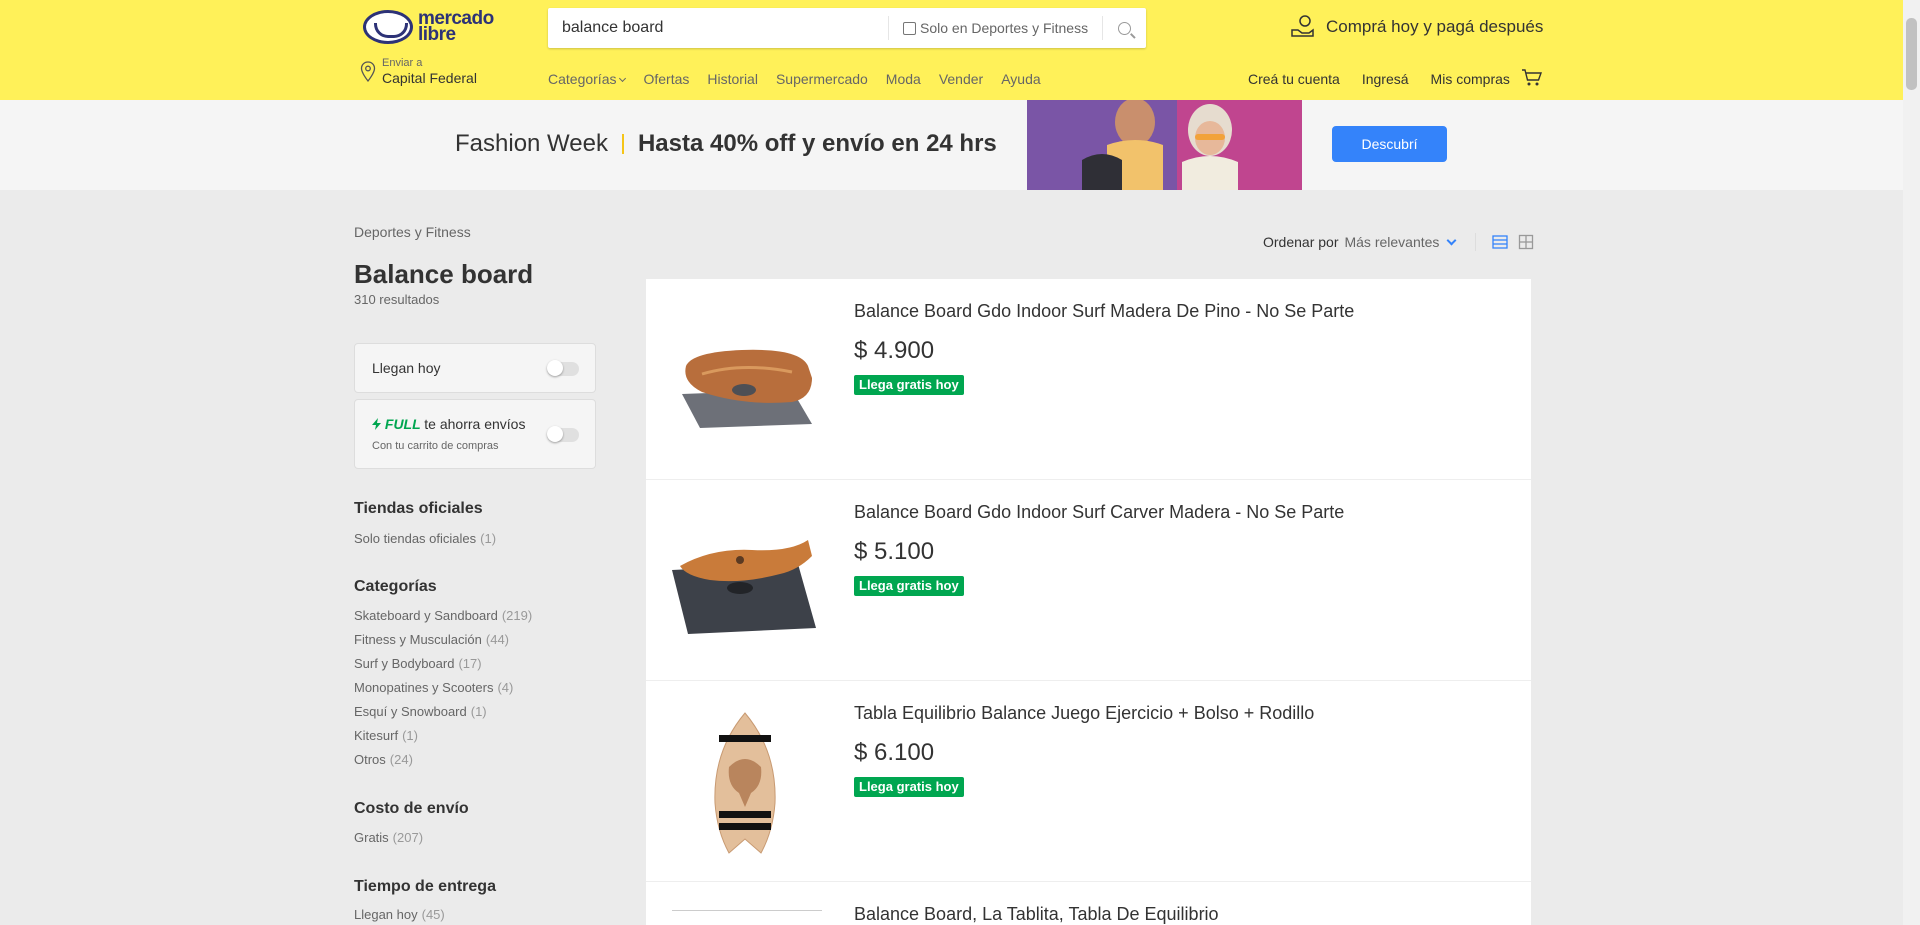  What do you see at coordinates (388, 27) in the screenshot?
I see `handshake-icon` at bounding box center [388, 27].